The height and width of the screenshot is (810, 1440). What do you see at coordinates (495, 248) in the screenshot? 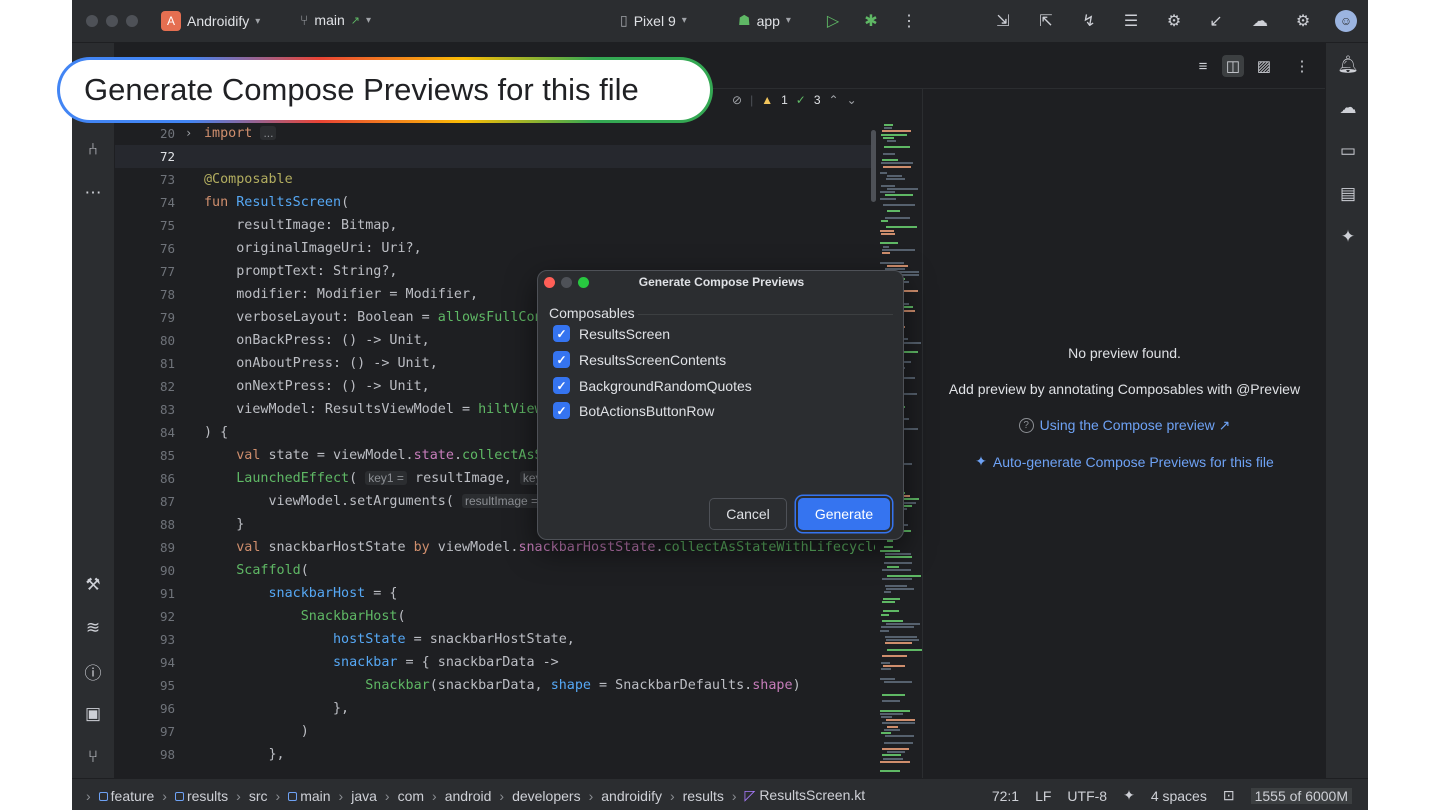
I see `code-line: 76 originalImageUri: Uri?,` at bounding box center [495, 248].